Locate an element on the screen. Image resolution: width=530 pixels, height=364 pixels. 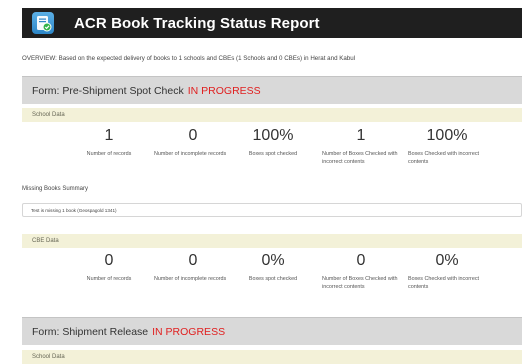
section-cbe-data: CBE Data is located at coordinates (272, 241).